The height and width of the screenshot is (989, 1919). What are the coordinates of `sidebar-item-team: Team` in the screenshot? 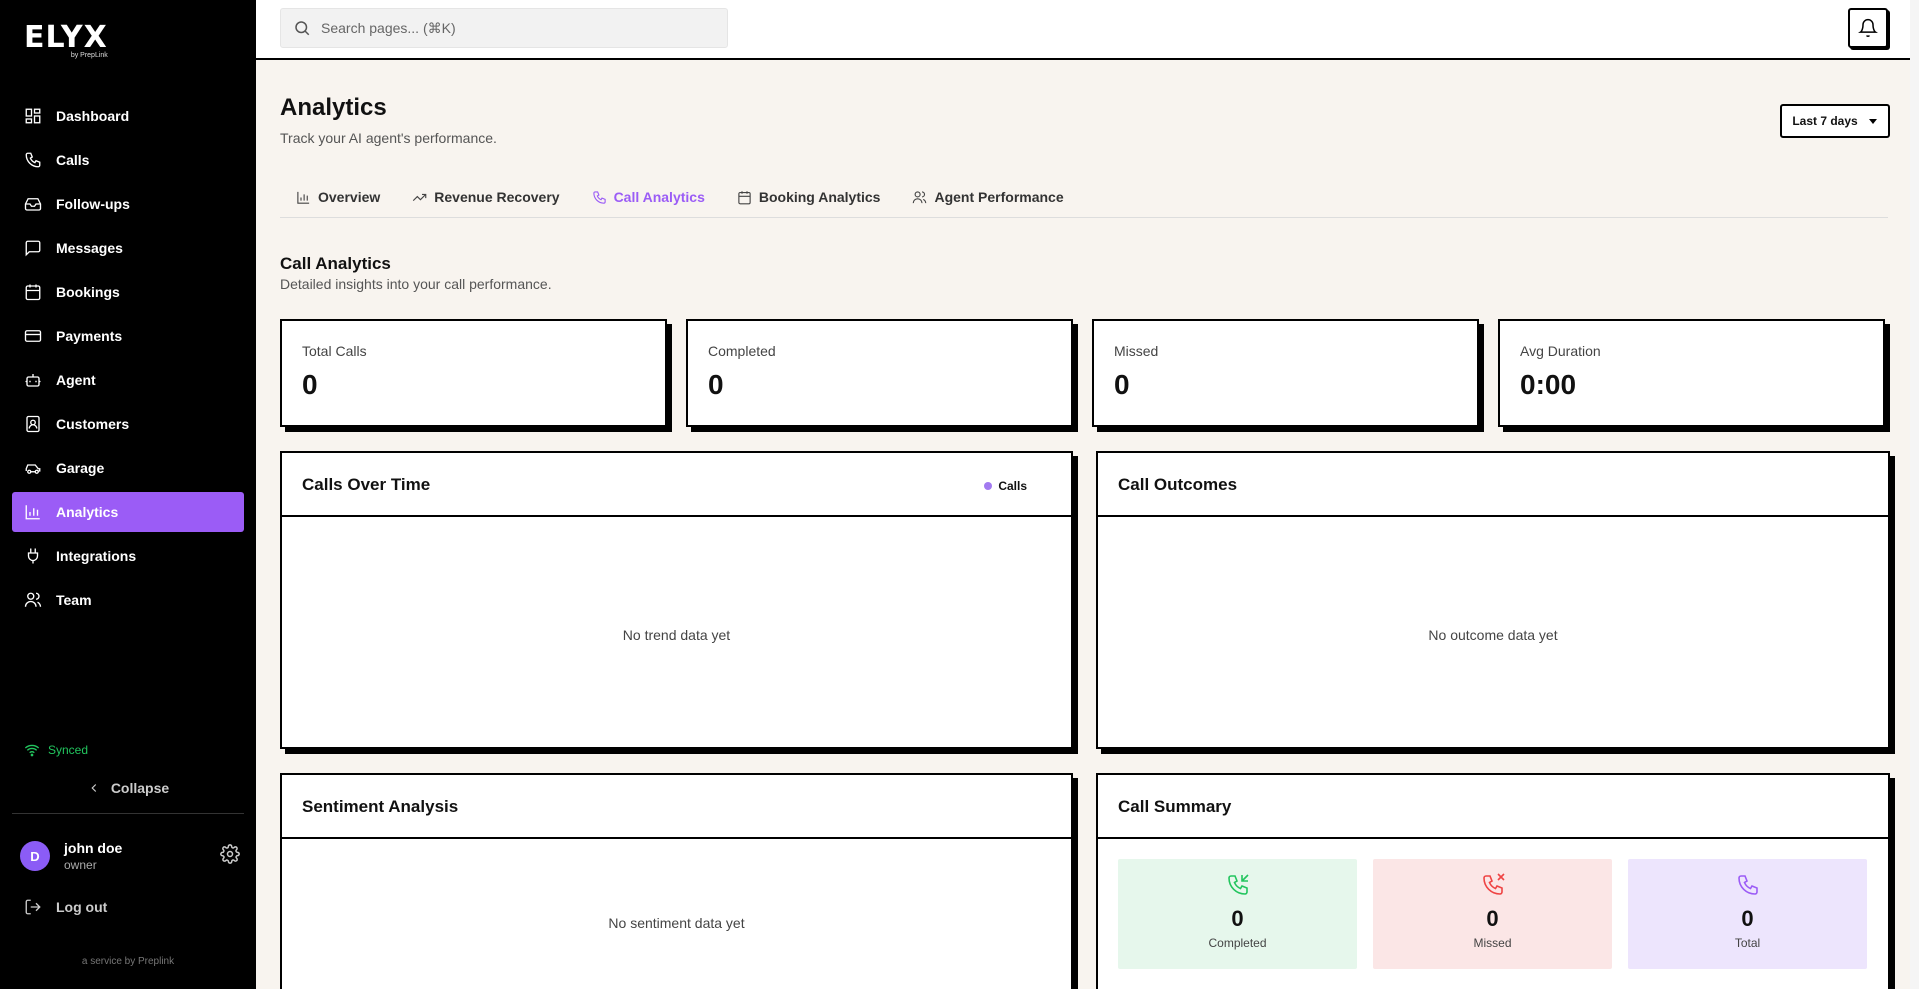 It's located at (128, 600).